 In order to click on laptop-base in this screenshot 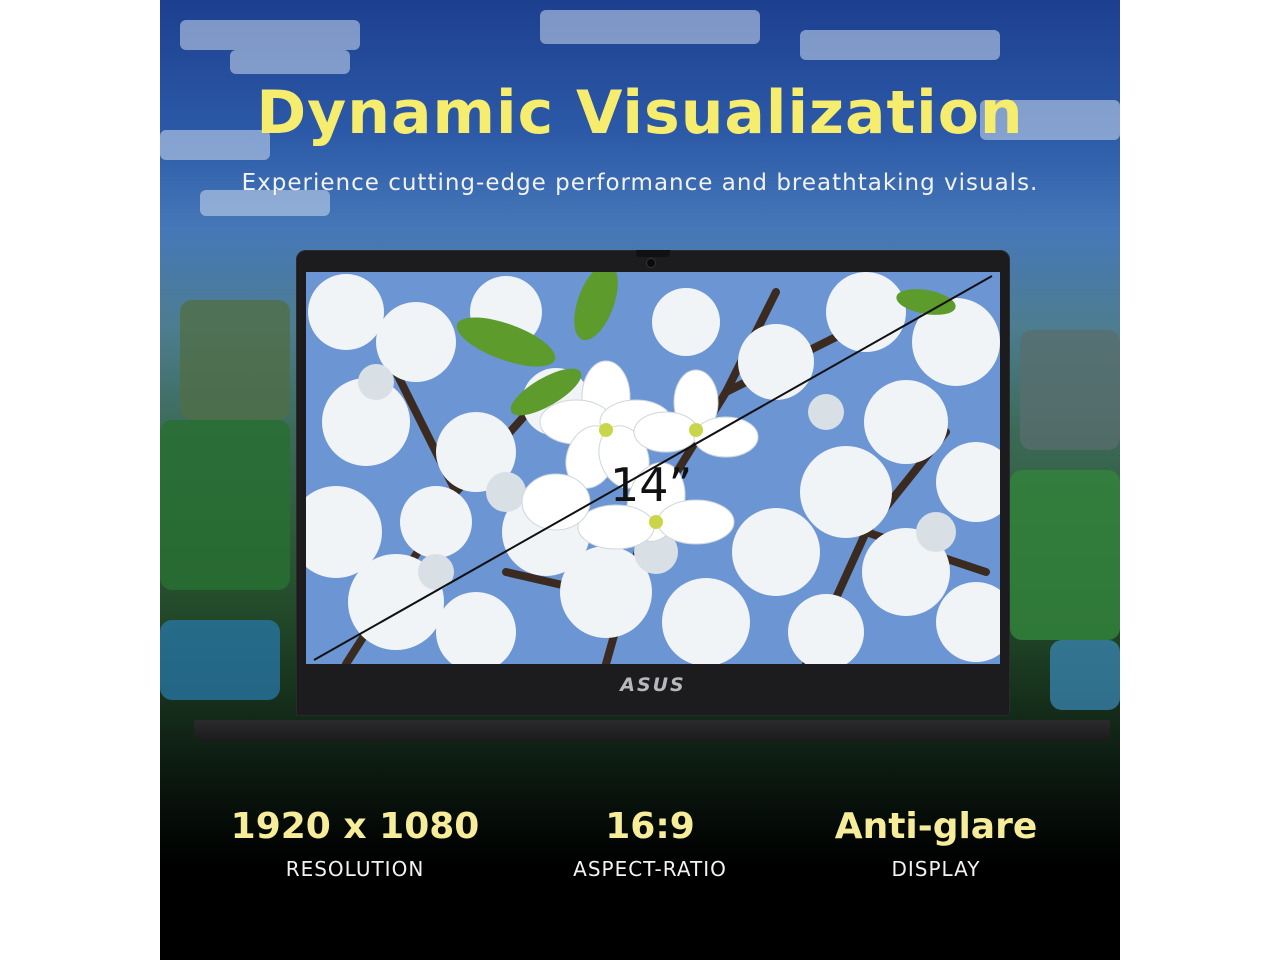, I will do `click(652, 731)`.